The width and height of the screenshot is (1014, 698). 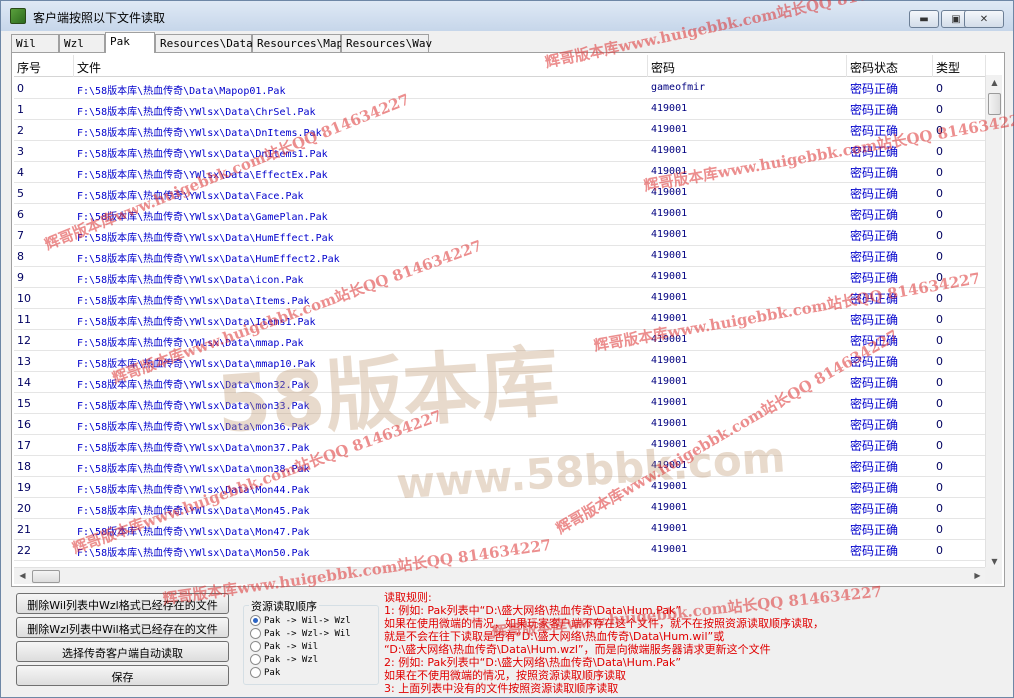 I want to click on scroll-left-icon: ◀, so click(x=22, y=575).